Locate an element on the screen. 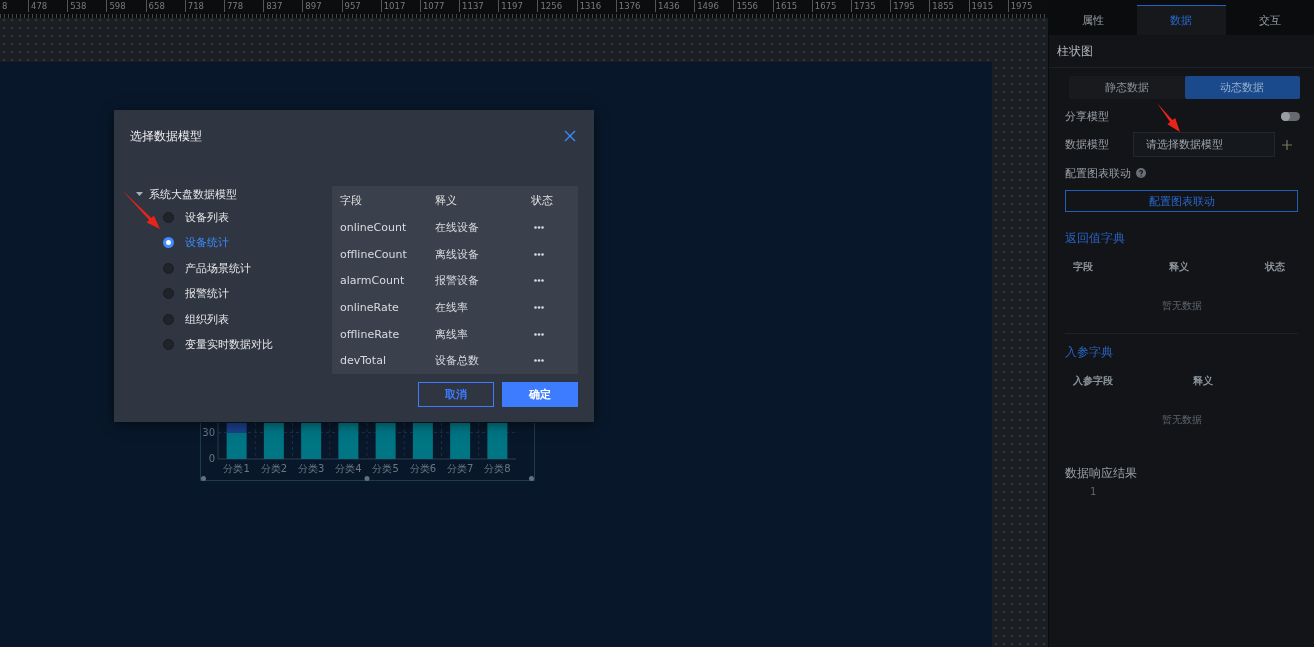 The width and height of the screenshot is (1314, 647). panel-tab: 属性 is located at coordinates (1093, 20).